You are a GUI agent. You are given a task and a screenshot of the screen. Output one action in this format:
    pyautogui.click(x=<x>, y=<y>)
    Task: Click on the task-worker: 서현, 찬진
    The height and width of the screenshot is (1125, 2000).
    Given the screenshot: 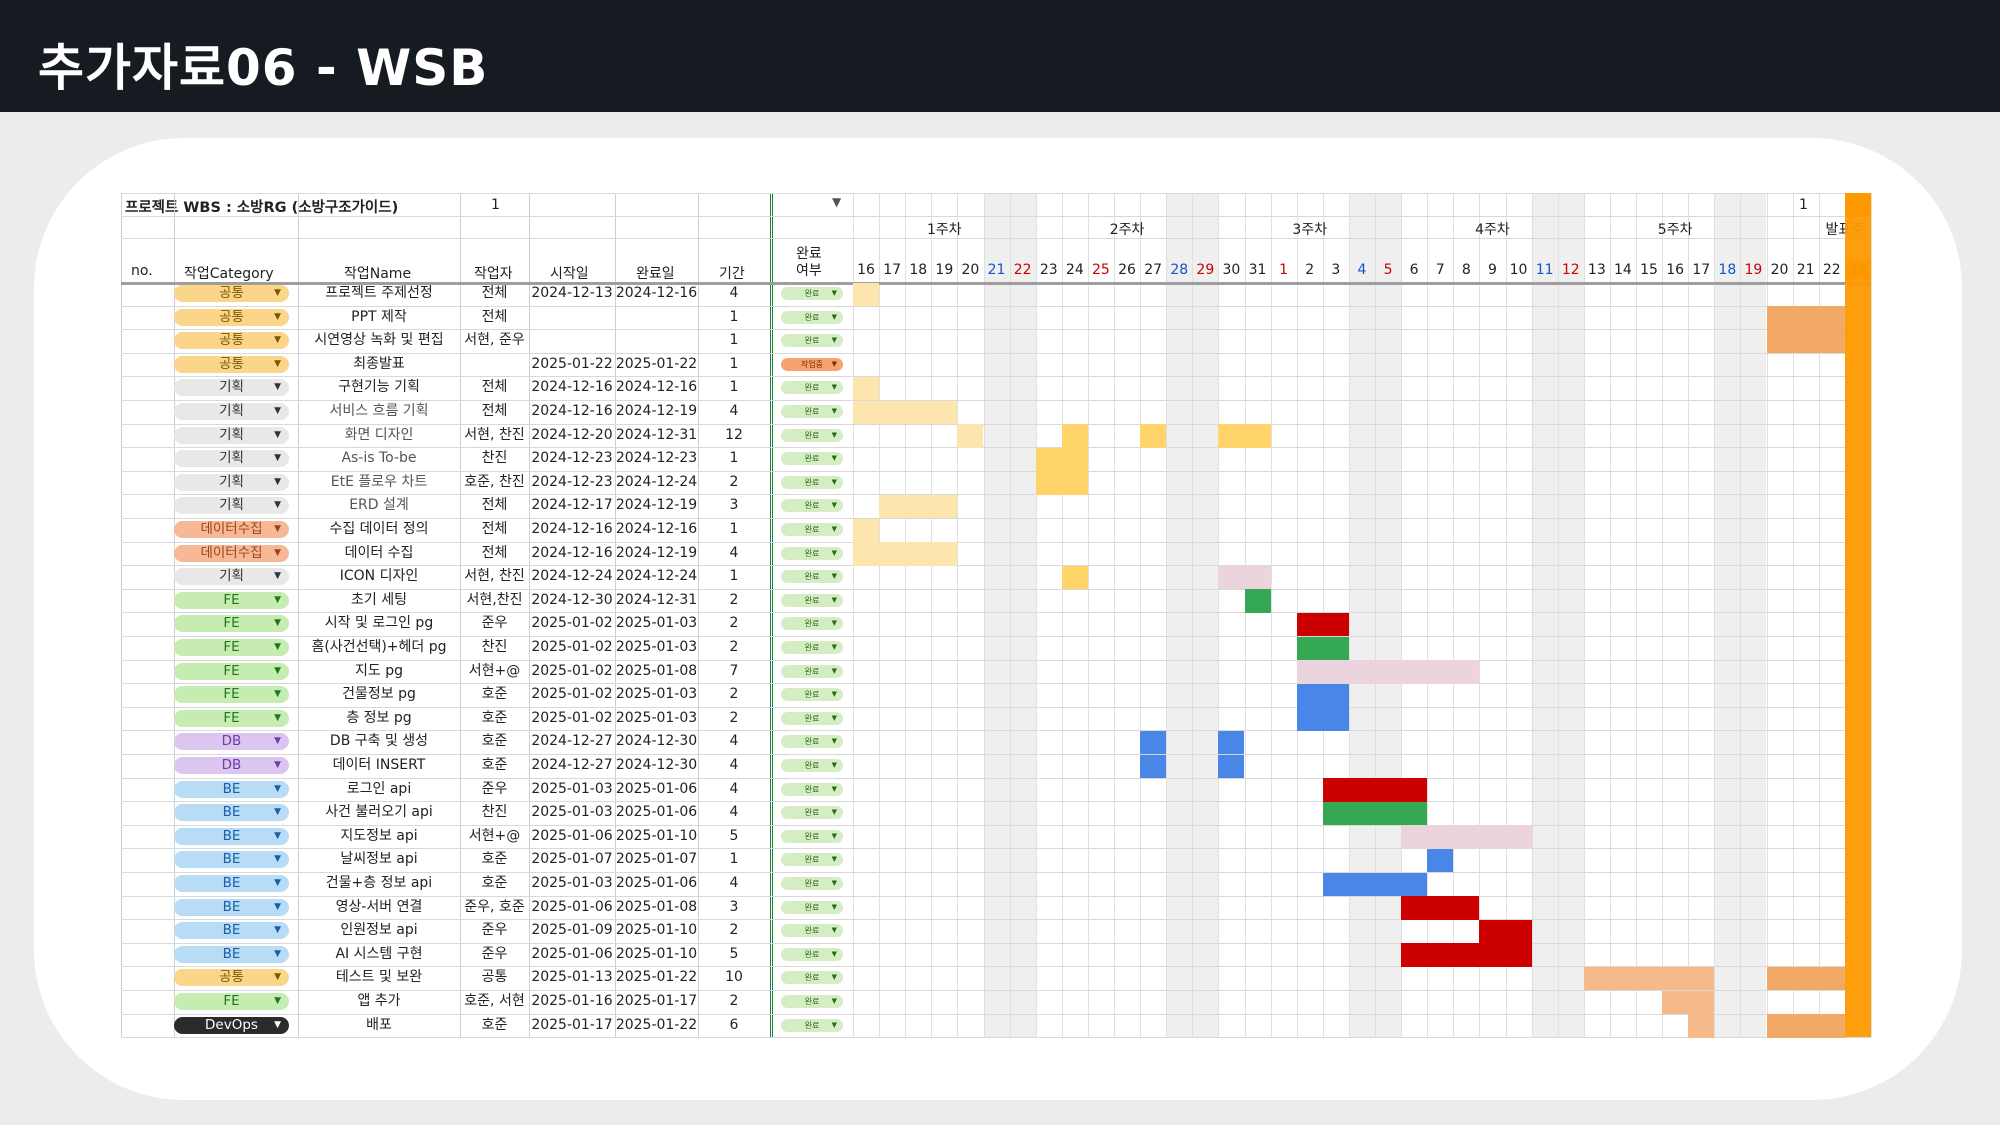 What is the action you would take?
    pyautogui.click(x=494, y=576)
    